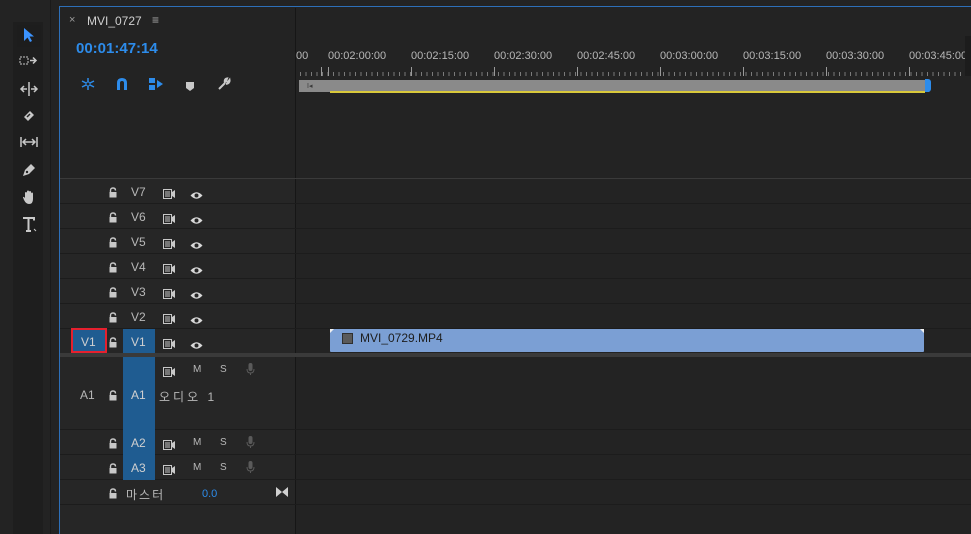  What do you see at coordinates (146, 495) in the screenshot?
I see `master-label: 마스터` at bounding box center [146, 495].